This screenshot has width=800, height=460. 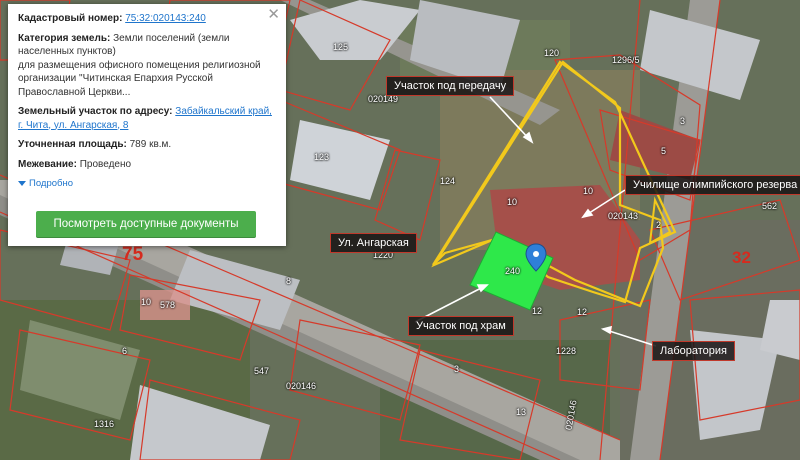 I want to click on callout-transfer-plot: Участок под передачу, so click(x=450, y=86).